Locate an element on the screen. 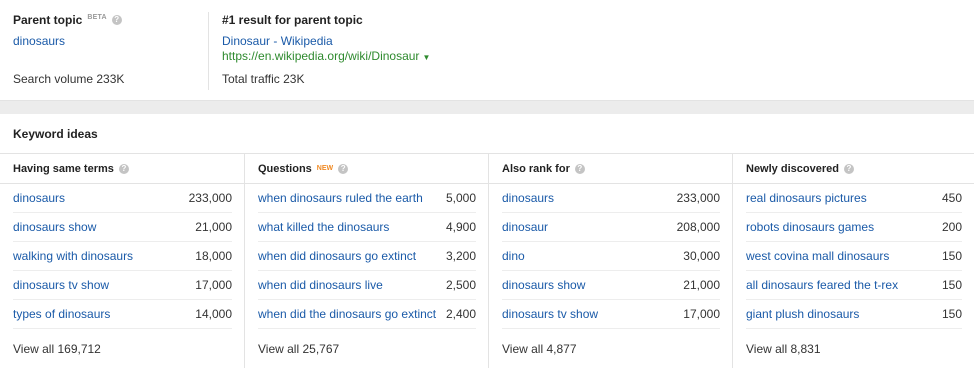 The image size is (974, 368). keyword-row: when did the dinosaurs go extinct 2,400 is located at coordinates (367, 314).